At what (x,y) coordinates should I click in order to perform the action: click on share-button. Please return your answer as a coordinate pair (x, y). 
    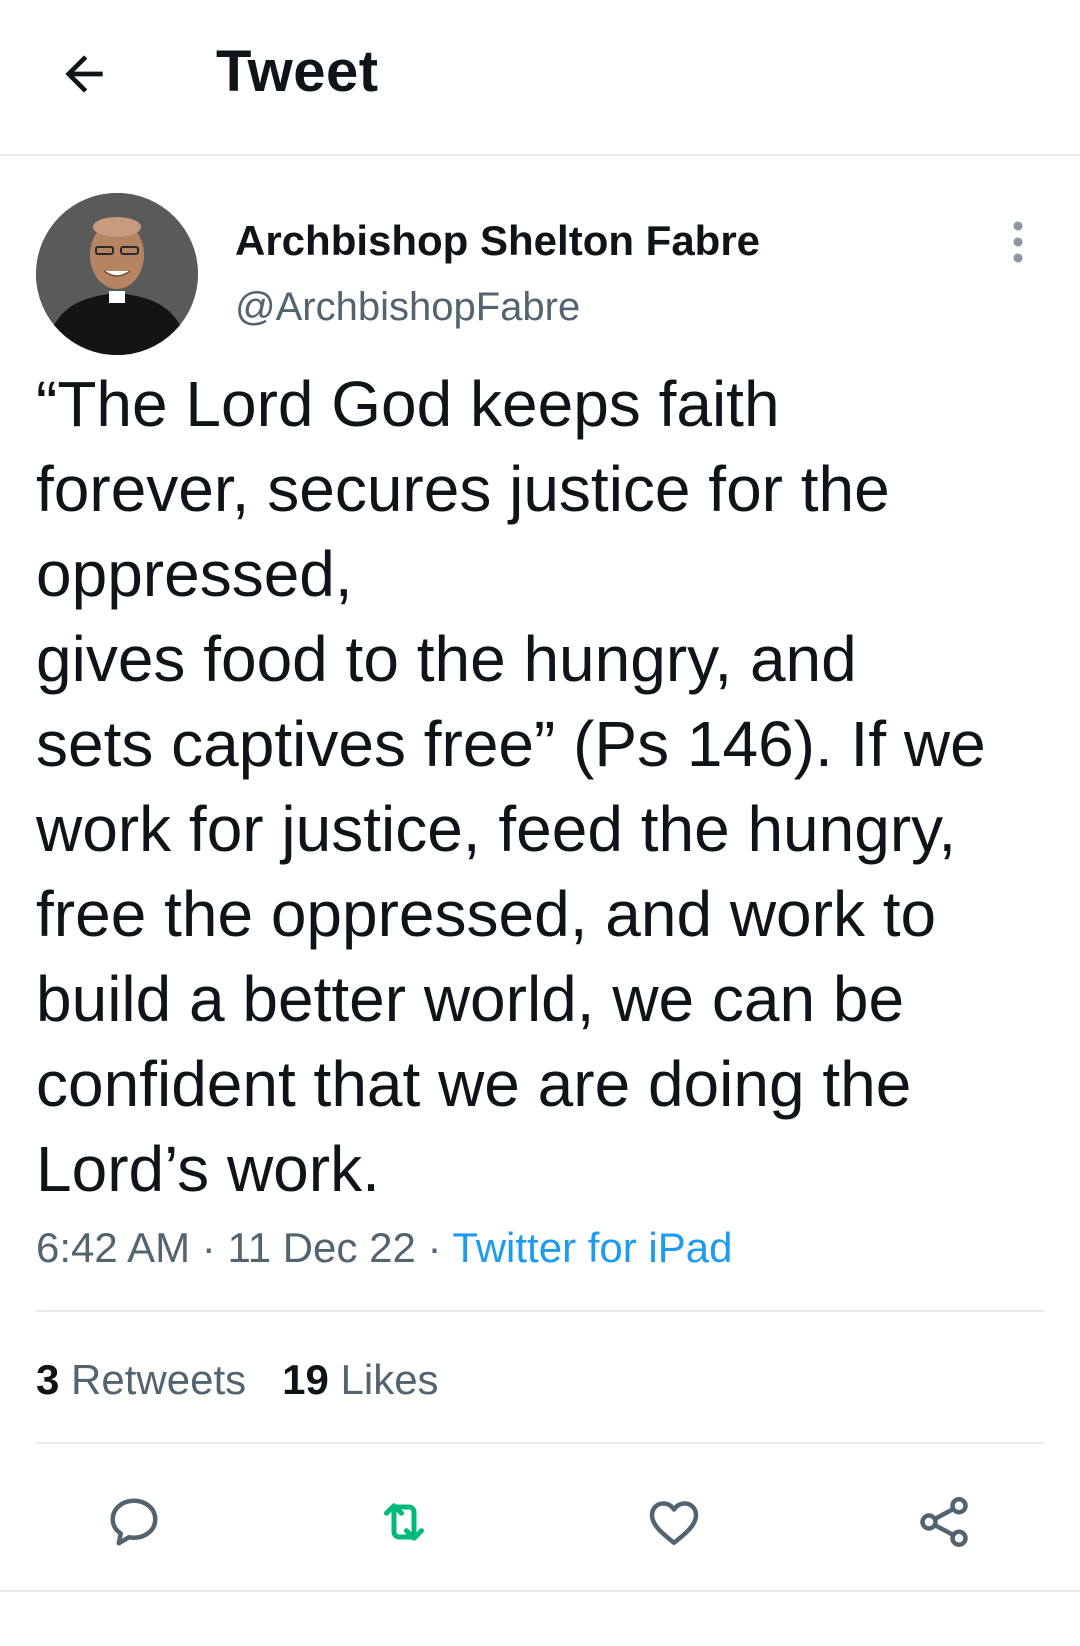
    Looking at the image, I should click on (944, 1522).